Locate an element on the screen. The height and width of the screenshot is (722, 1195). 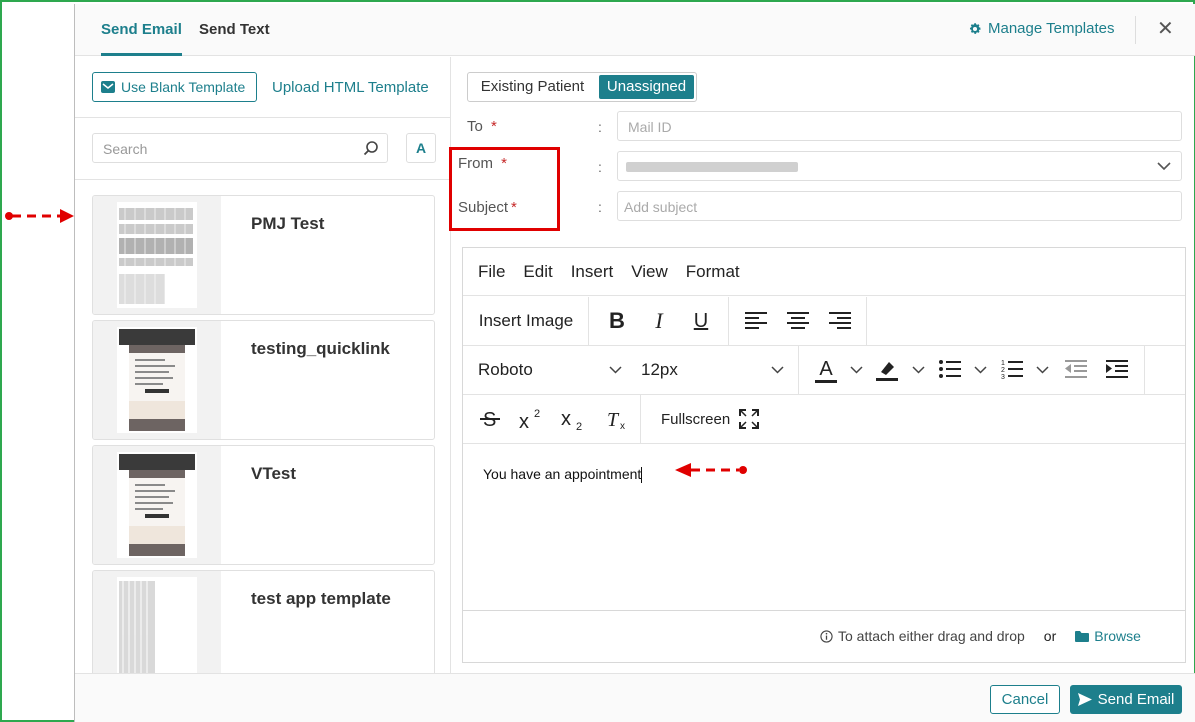
menu-edit: Edit is located at coordinates (537, 272).